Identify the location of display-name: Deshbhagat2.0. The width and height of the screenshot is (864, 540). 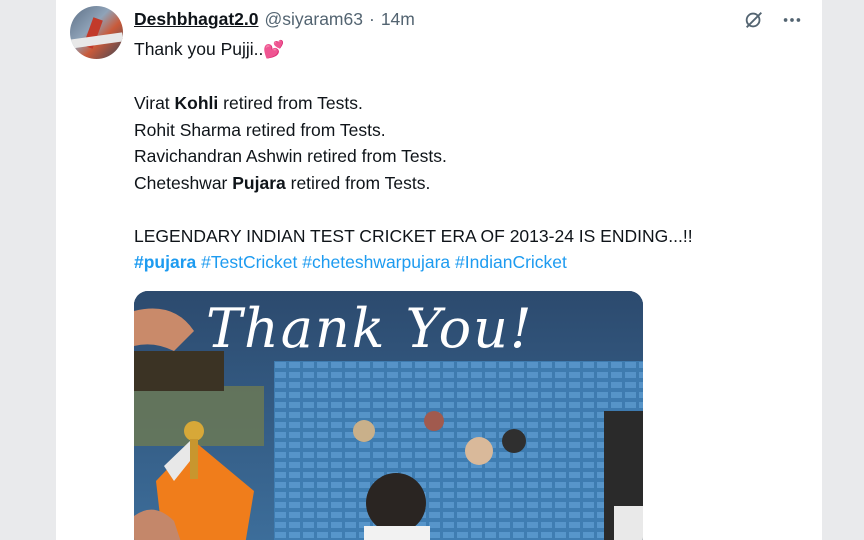
(196, 19).